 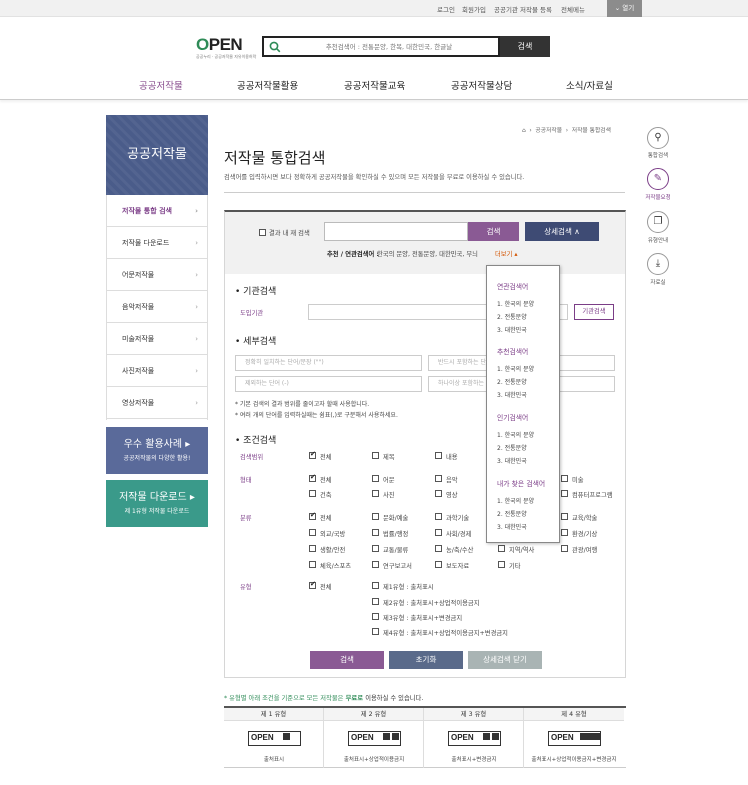 What do you see at coordinates (493, 231) in the screenshot?
I see `main-search-button: 검색` at bounding box center [493, 231].